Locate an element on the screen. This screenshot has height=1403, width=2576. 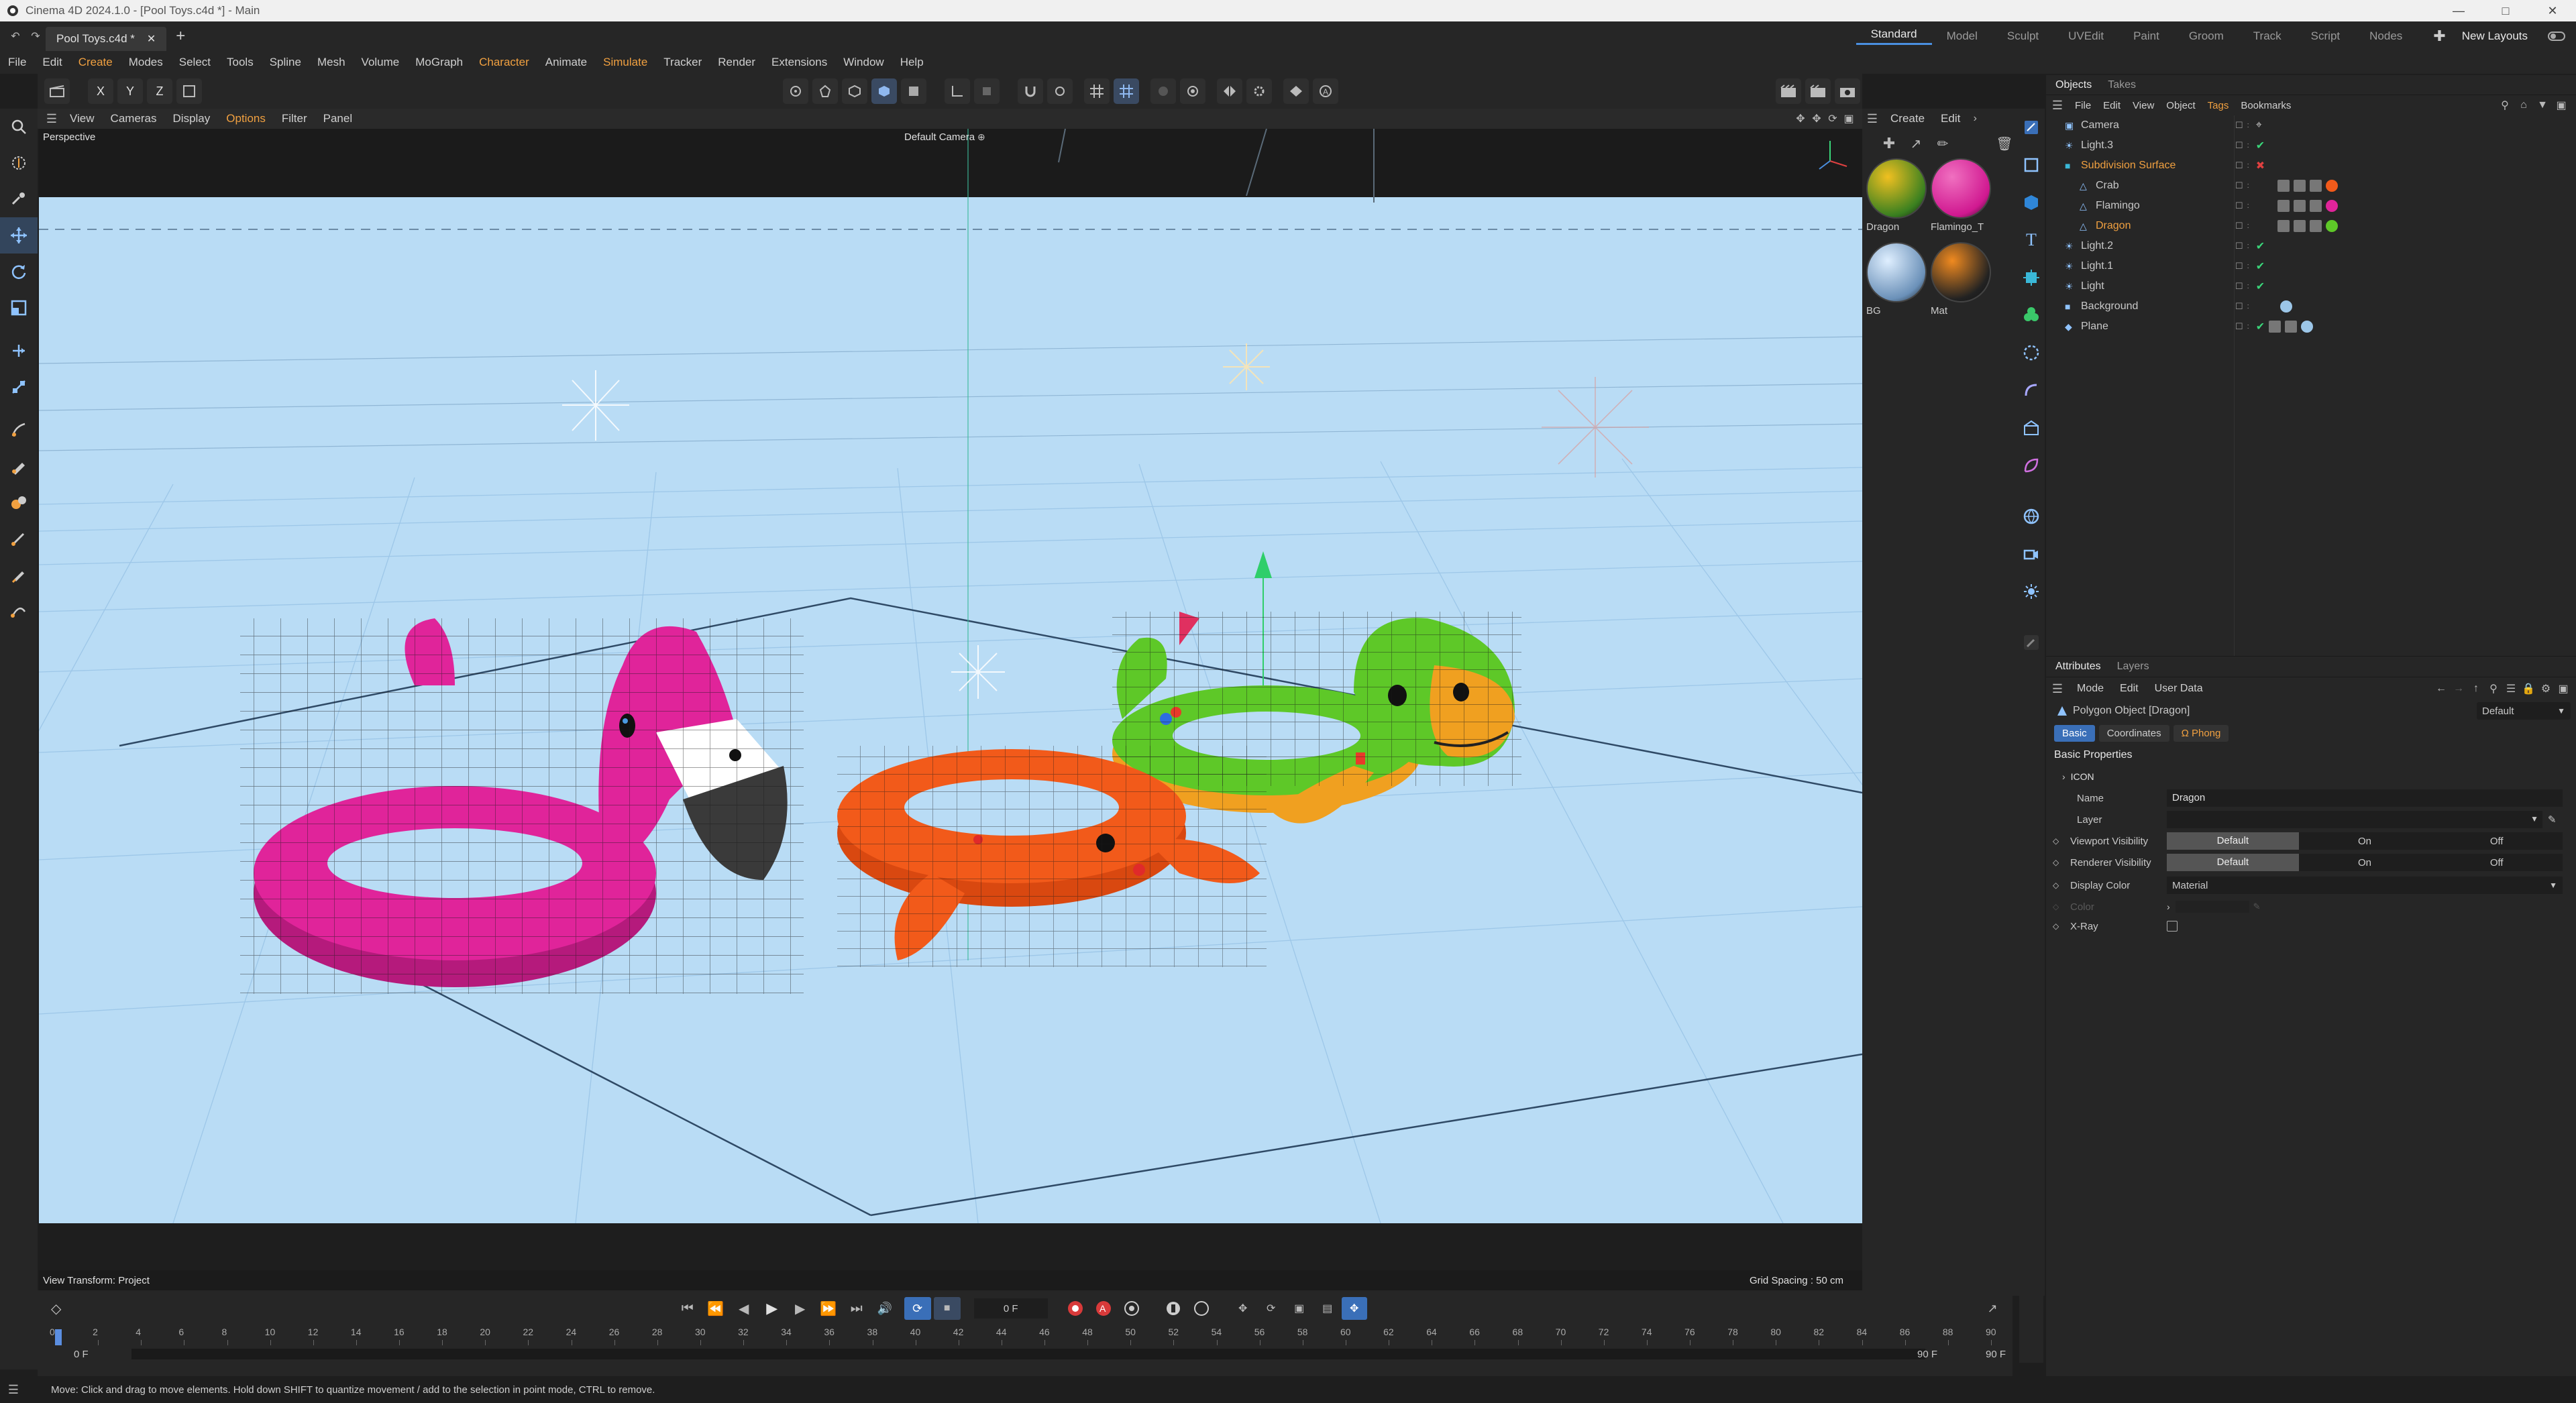
generator-icon is located at coordinates (2031, 277).